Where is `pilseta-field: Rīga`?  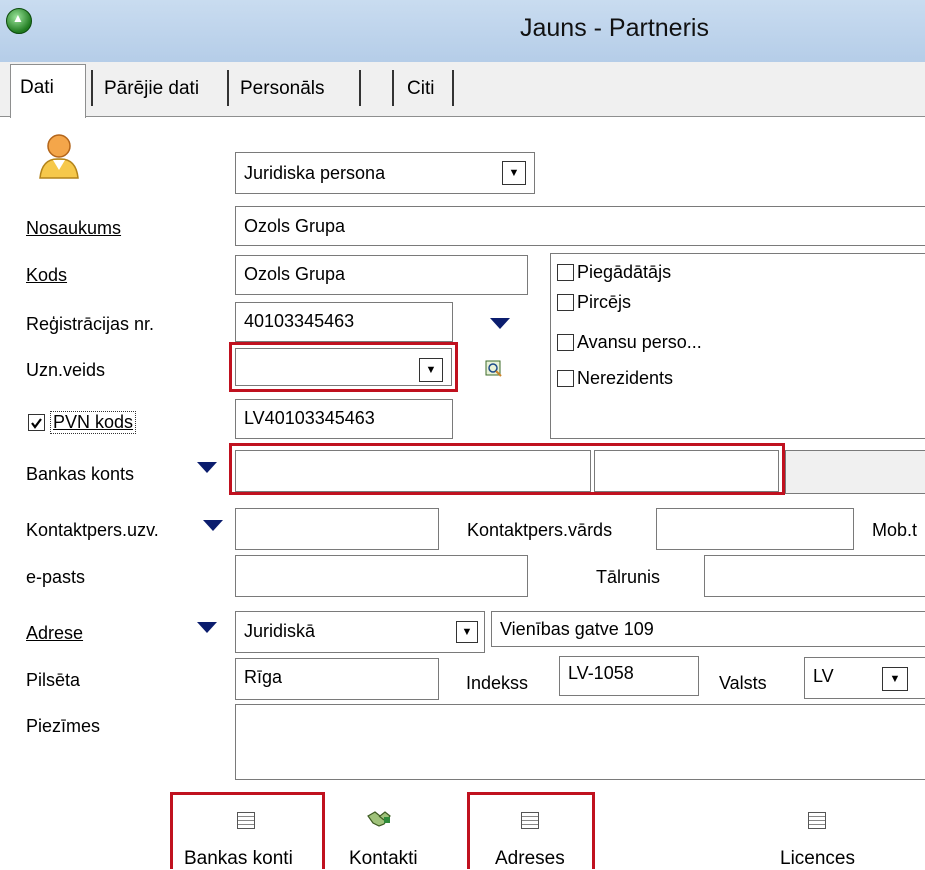
pilseta-field: Rīga is located at coordinates (337, 679).